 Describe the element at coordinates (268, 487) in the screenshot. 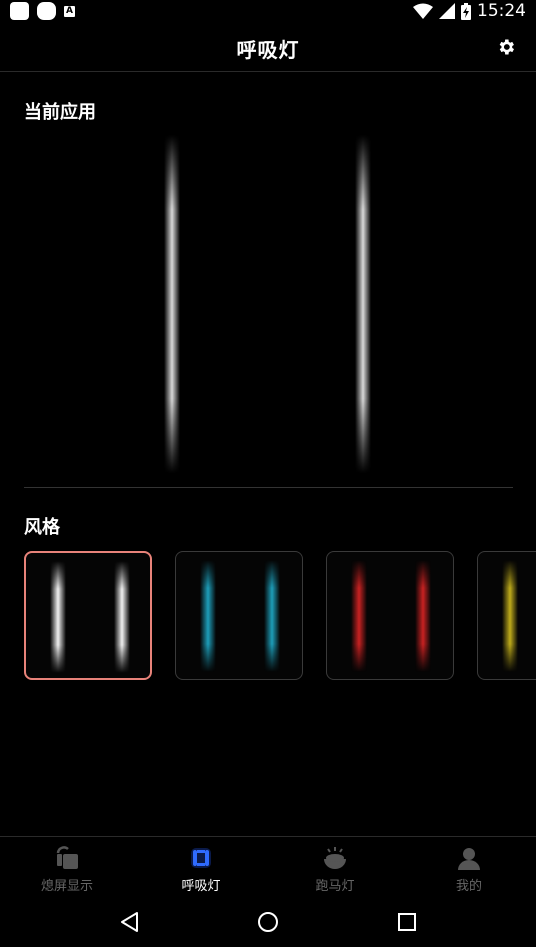

I see `divider` at that location.